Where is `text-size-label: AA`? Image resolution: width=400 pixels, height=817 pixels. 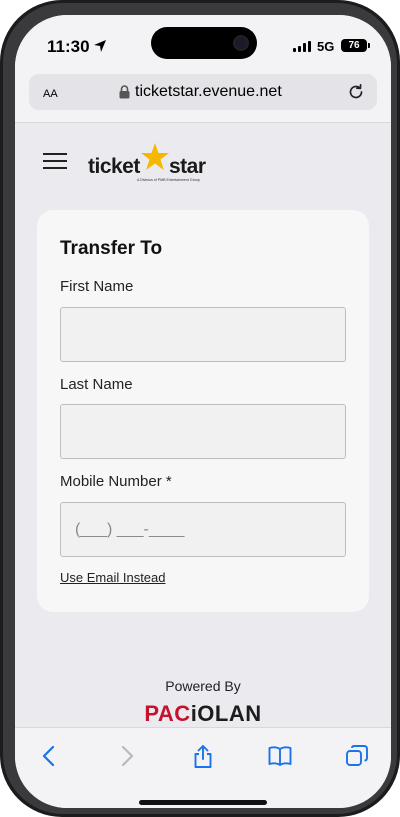
text-size-label: AA is located at coordinates (50, 94).